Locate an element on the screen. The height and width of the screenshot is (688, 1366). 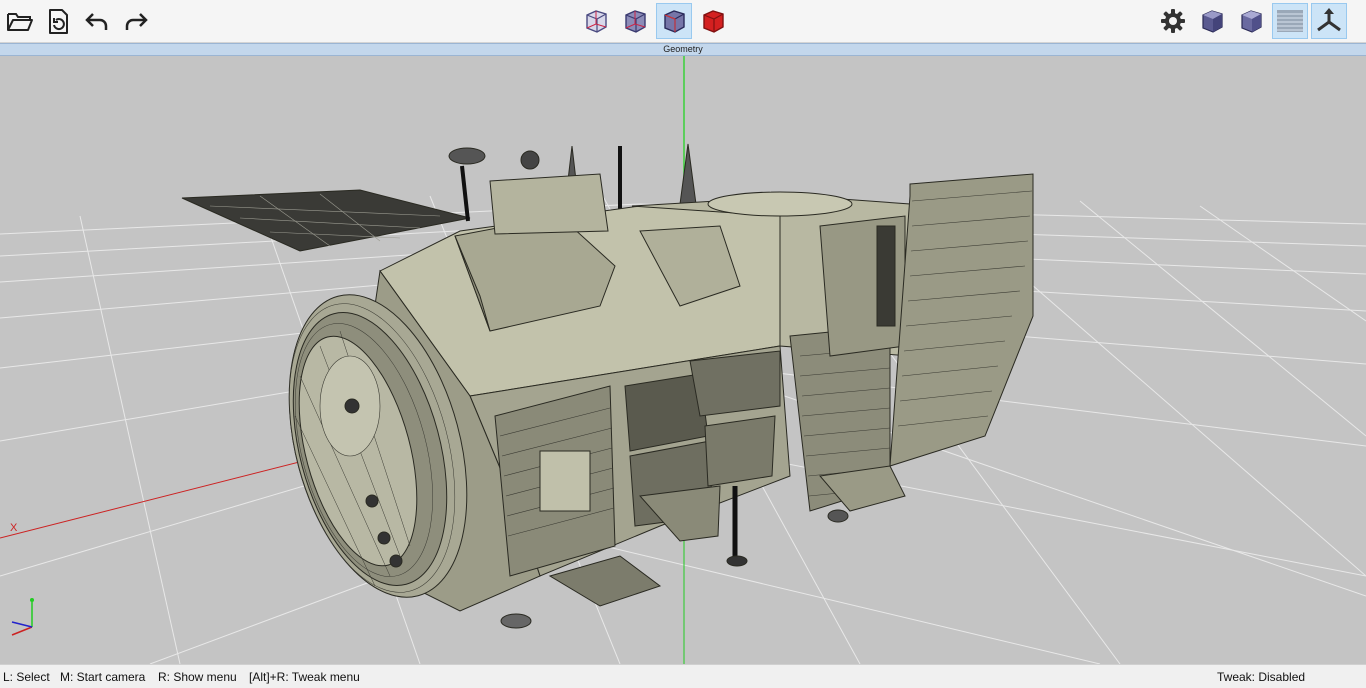
view-cube-button is located at coordinates (1212, 21).